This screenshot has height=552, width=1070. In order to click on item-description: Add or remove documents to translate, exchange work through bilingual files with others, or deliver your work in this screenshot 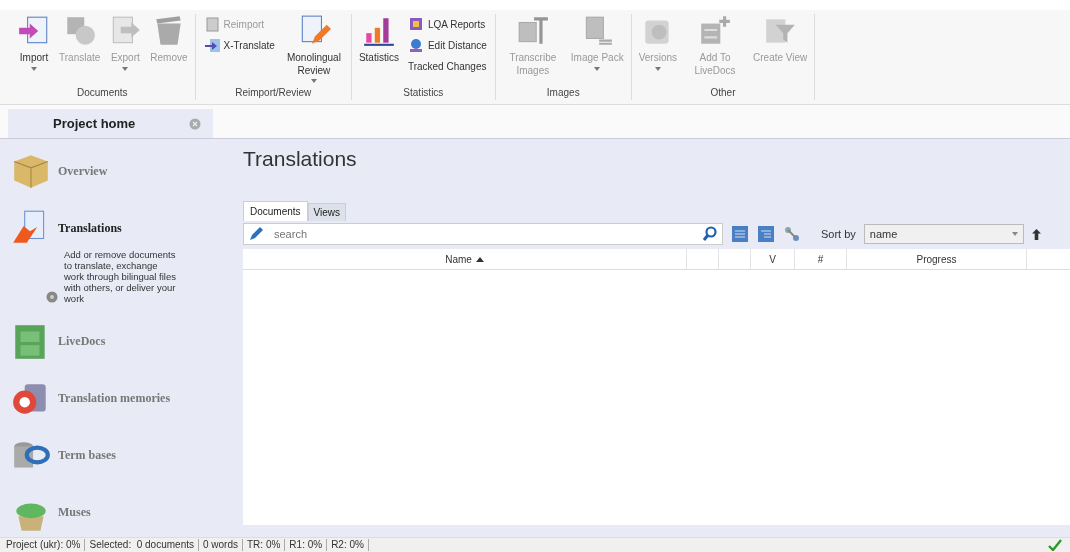, I will do `click(120, 277)`.